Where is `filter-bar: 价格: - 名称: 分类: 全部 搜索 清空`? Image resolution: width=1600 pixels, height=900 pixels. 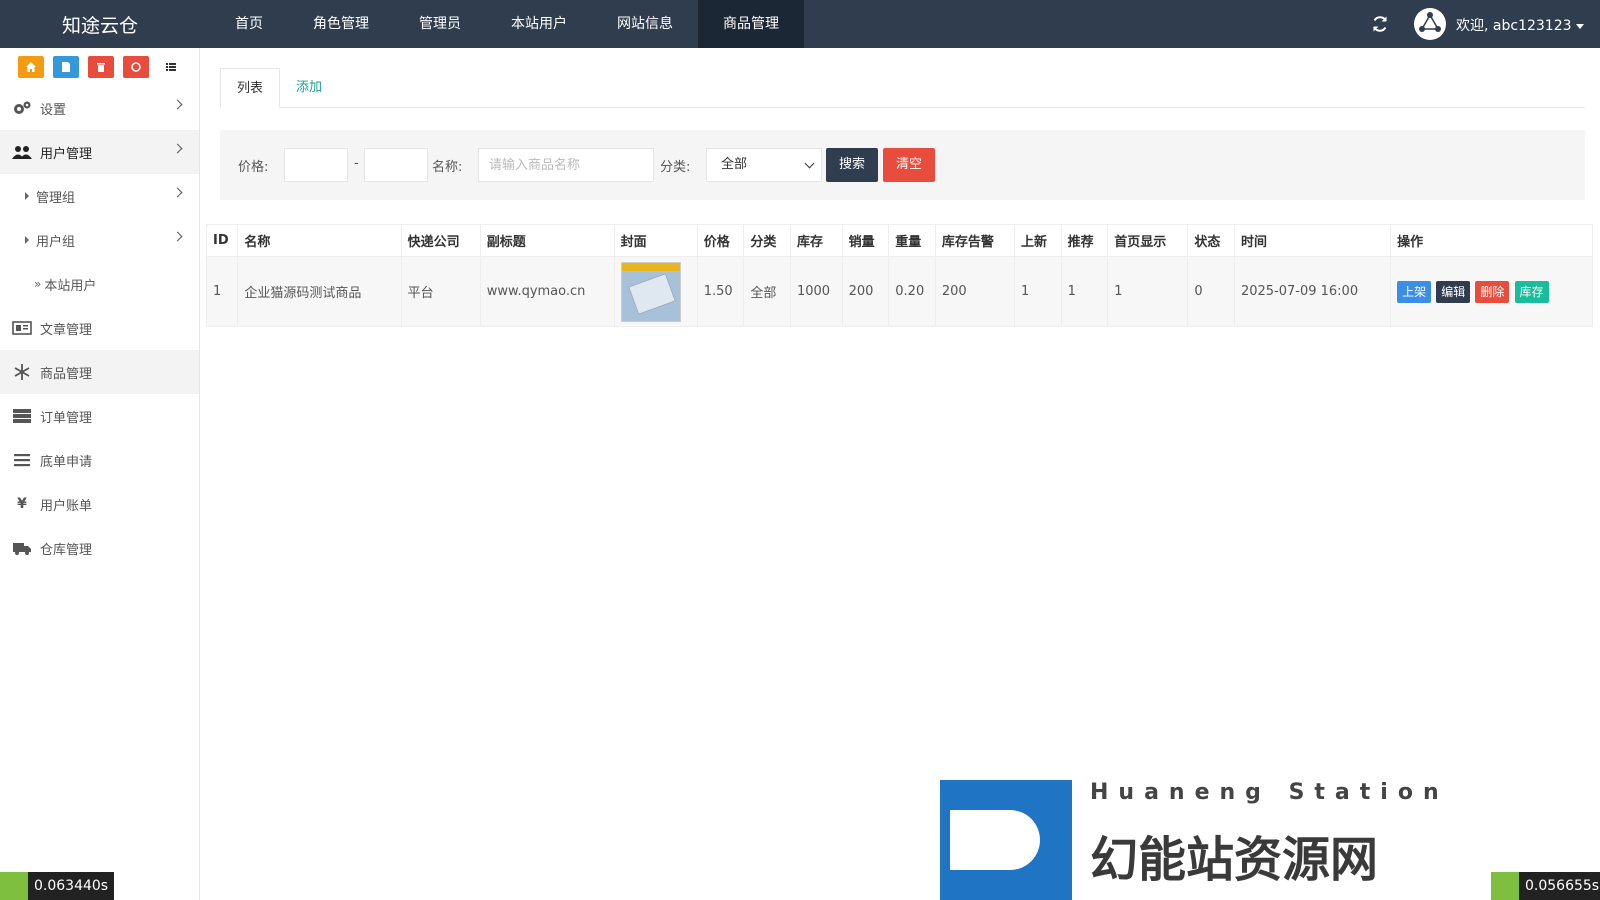 filter-bar: 价格: - 名称: 分类: 全部 搜索 清空 is located at coordinates (902, 165).